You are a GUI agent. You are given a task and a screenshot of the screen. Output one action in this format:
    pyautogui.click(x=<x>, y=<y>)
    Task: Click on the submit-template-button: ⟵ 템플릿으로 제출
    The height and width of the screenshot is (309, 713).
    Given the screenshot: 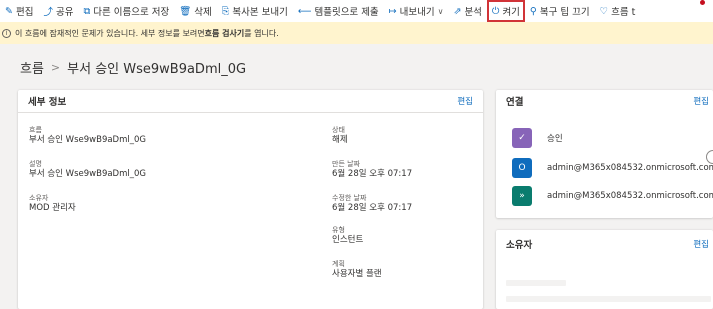 What is the action you would take?
    pyautogui.click(x=338, y=11)
    